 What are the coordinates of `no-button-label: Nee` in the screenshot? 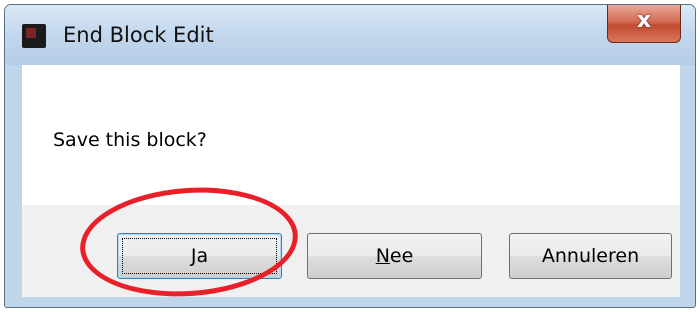 It's located at (394, 256).